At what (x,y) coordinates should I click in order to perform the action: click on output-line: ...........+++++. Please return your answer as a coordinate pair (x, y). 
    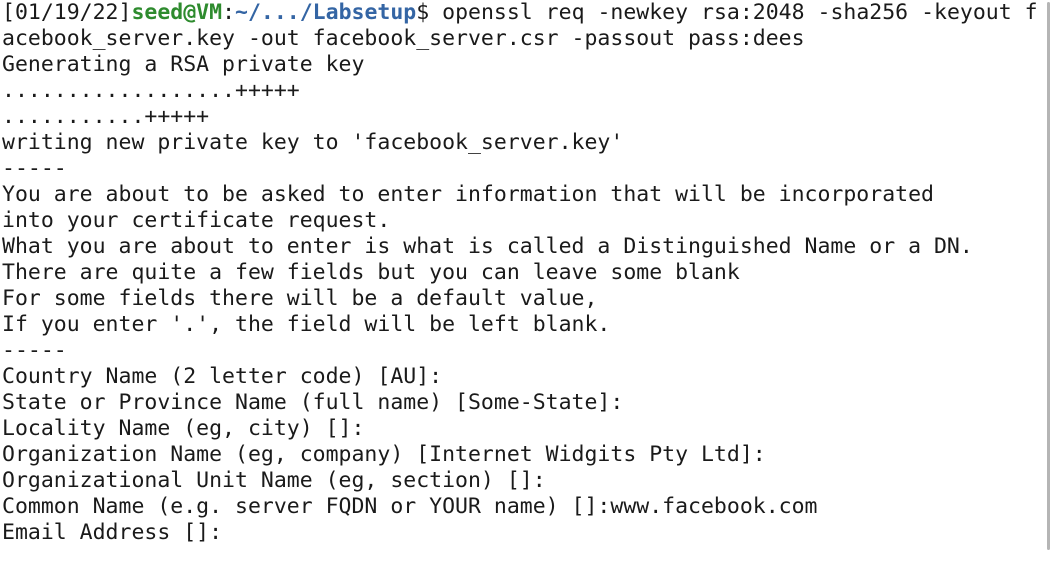
    Looking at the image, I should click on (106, 116).